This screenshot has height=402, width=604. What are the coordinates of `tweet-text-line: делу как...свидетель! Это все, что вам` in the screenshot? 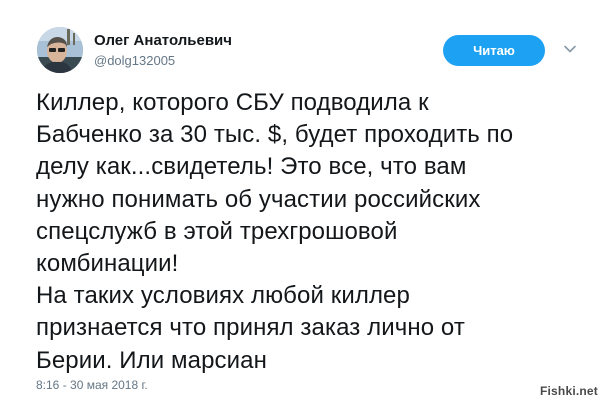 It's located at (251, 167).